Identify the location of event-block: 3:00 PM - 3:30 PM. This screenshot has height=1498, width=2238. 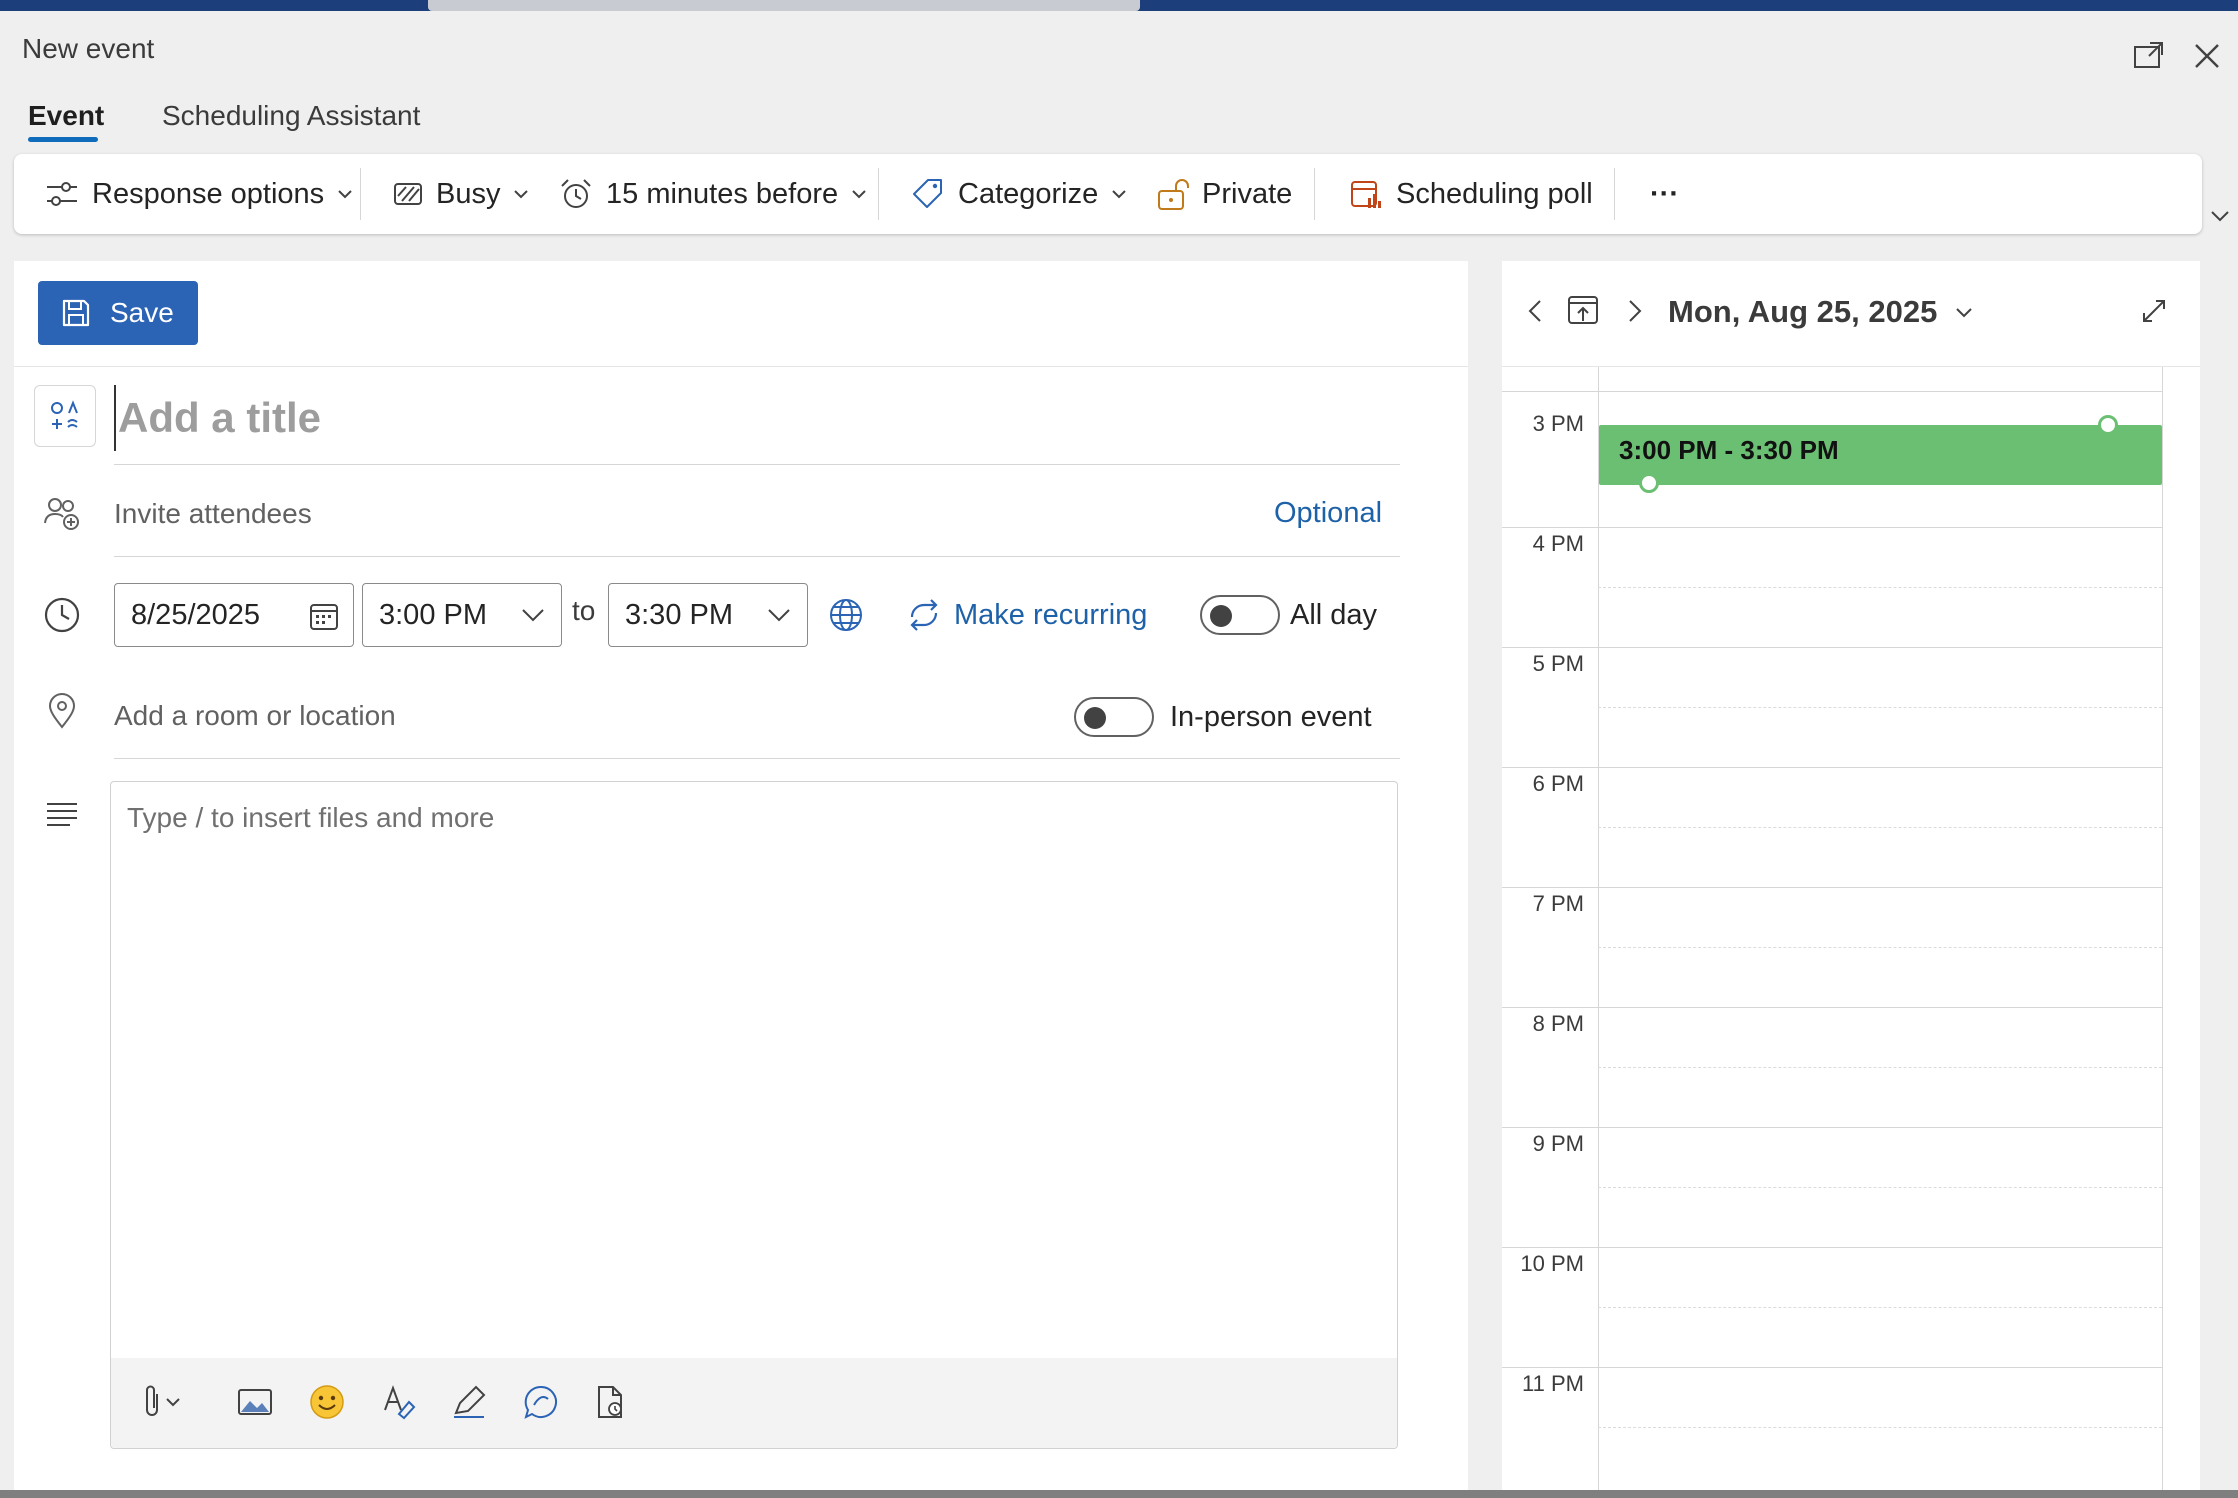
(1880, 455).